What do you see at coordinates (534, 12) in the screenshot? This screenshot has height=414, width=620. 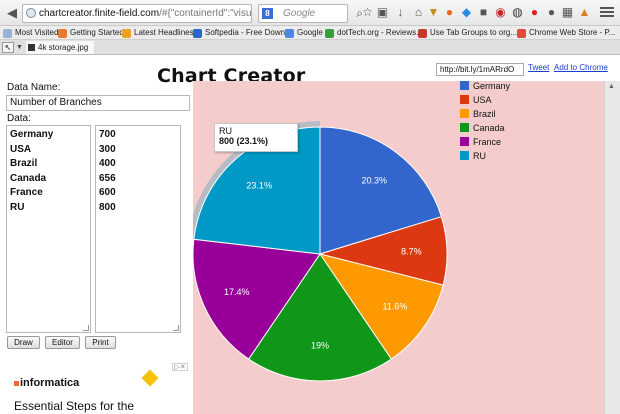 I see `addon-flag-icon: ●` at bounding box center [534, 12].